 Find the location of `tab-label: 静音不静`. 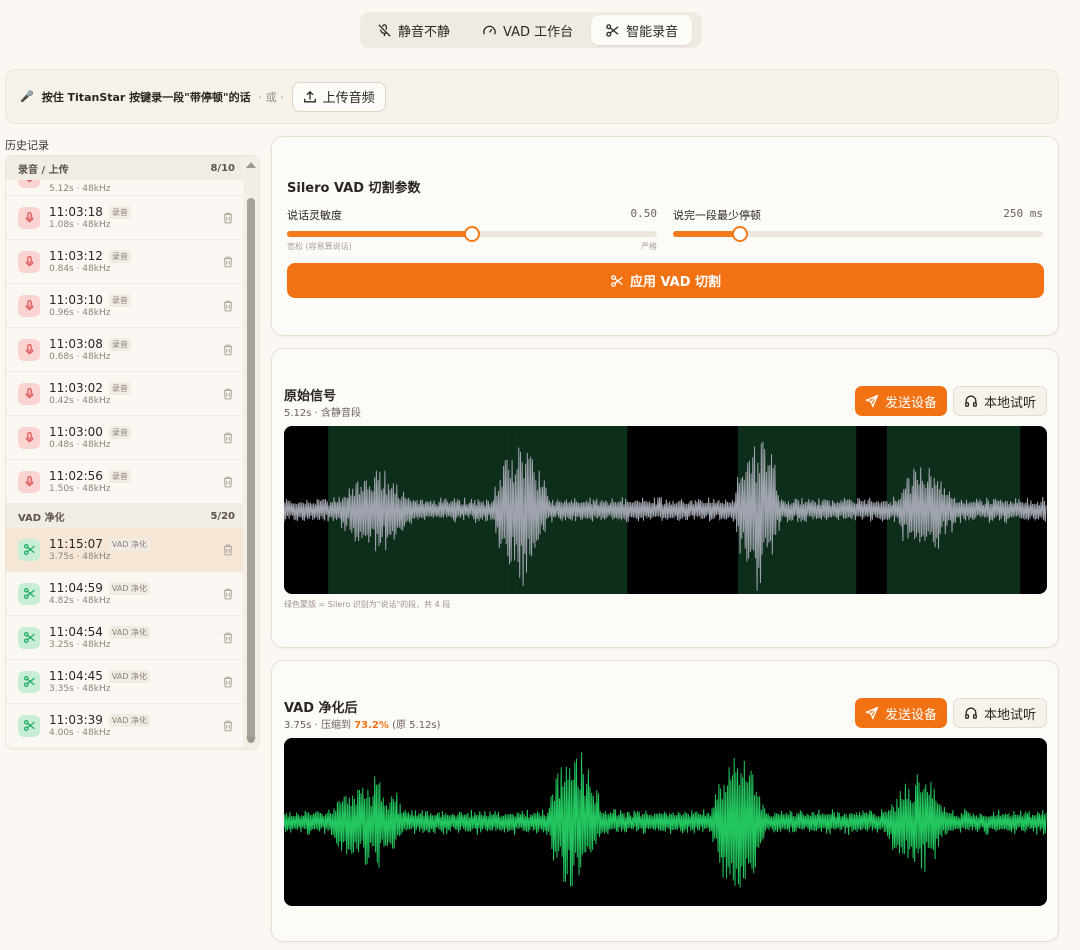

tab-label: 静音不静 is located at coordinates (424, 32).